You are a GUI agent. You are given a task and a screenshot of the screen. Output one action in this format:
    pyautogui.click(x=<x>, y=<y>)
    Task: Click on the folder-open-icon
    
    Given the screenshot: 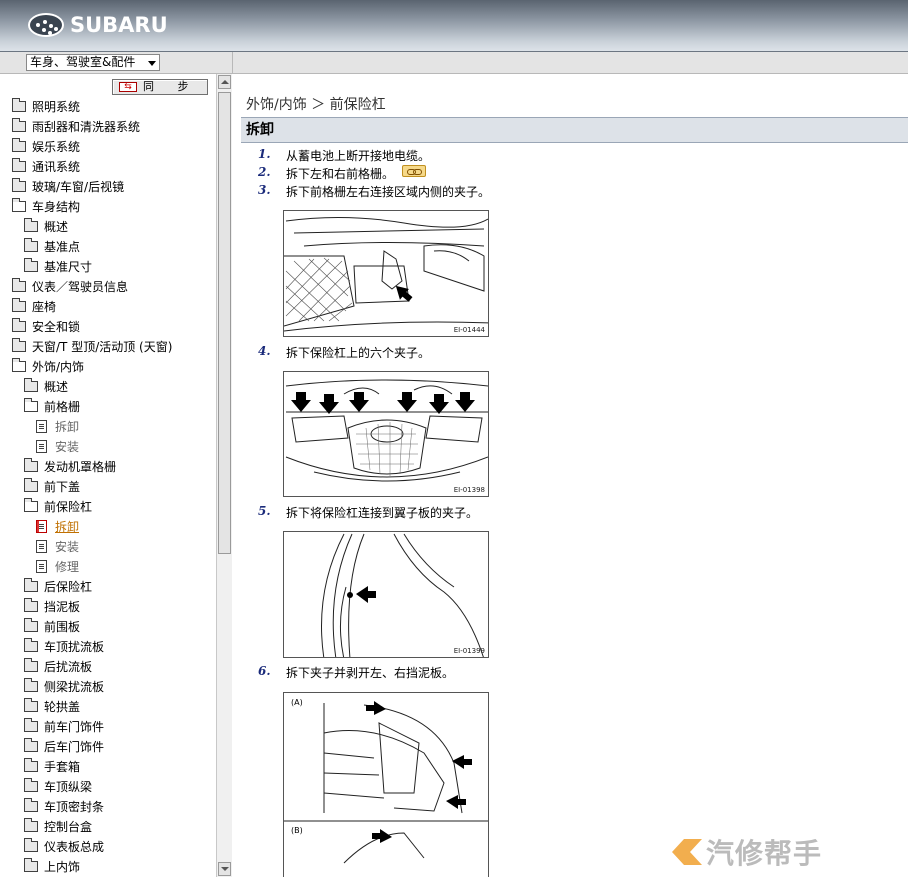 What is the action you would take?
    pyautogui.click(x=31, y=504)
    